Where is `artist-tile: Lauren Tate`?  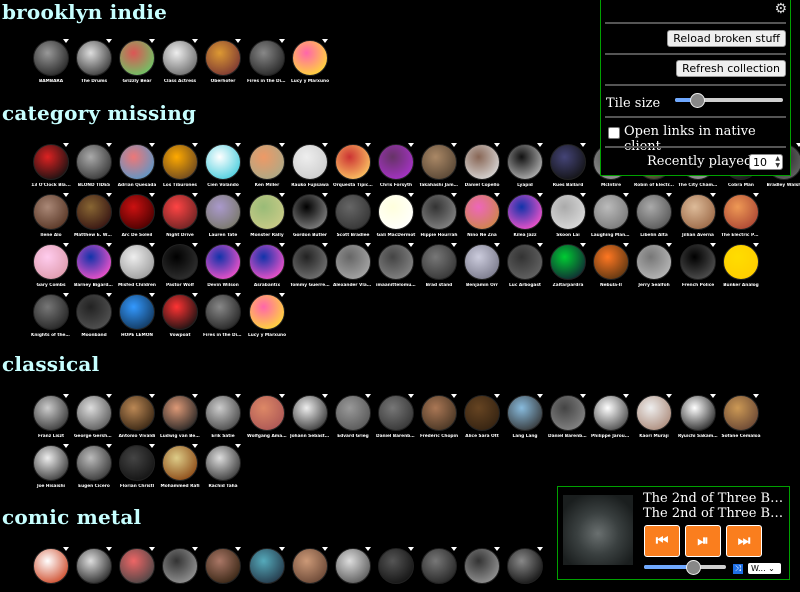 artist-tile: Lauren Tate is located at coordinates (223, 215).